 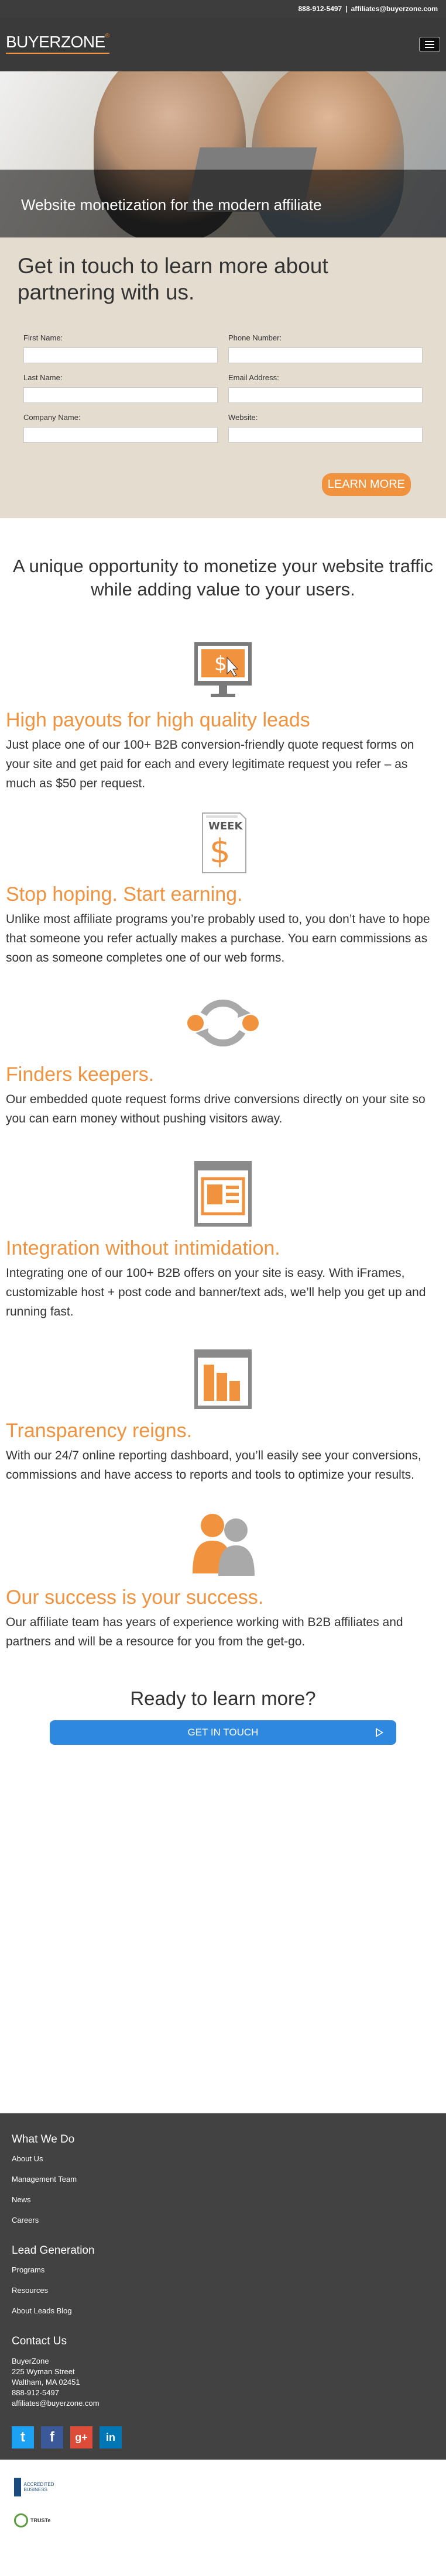 I want to click on twitter-icon: t, so click(x=23, y=2437).